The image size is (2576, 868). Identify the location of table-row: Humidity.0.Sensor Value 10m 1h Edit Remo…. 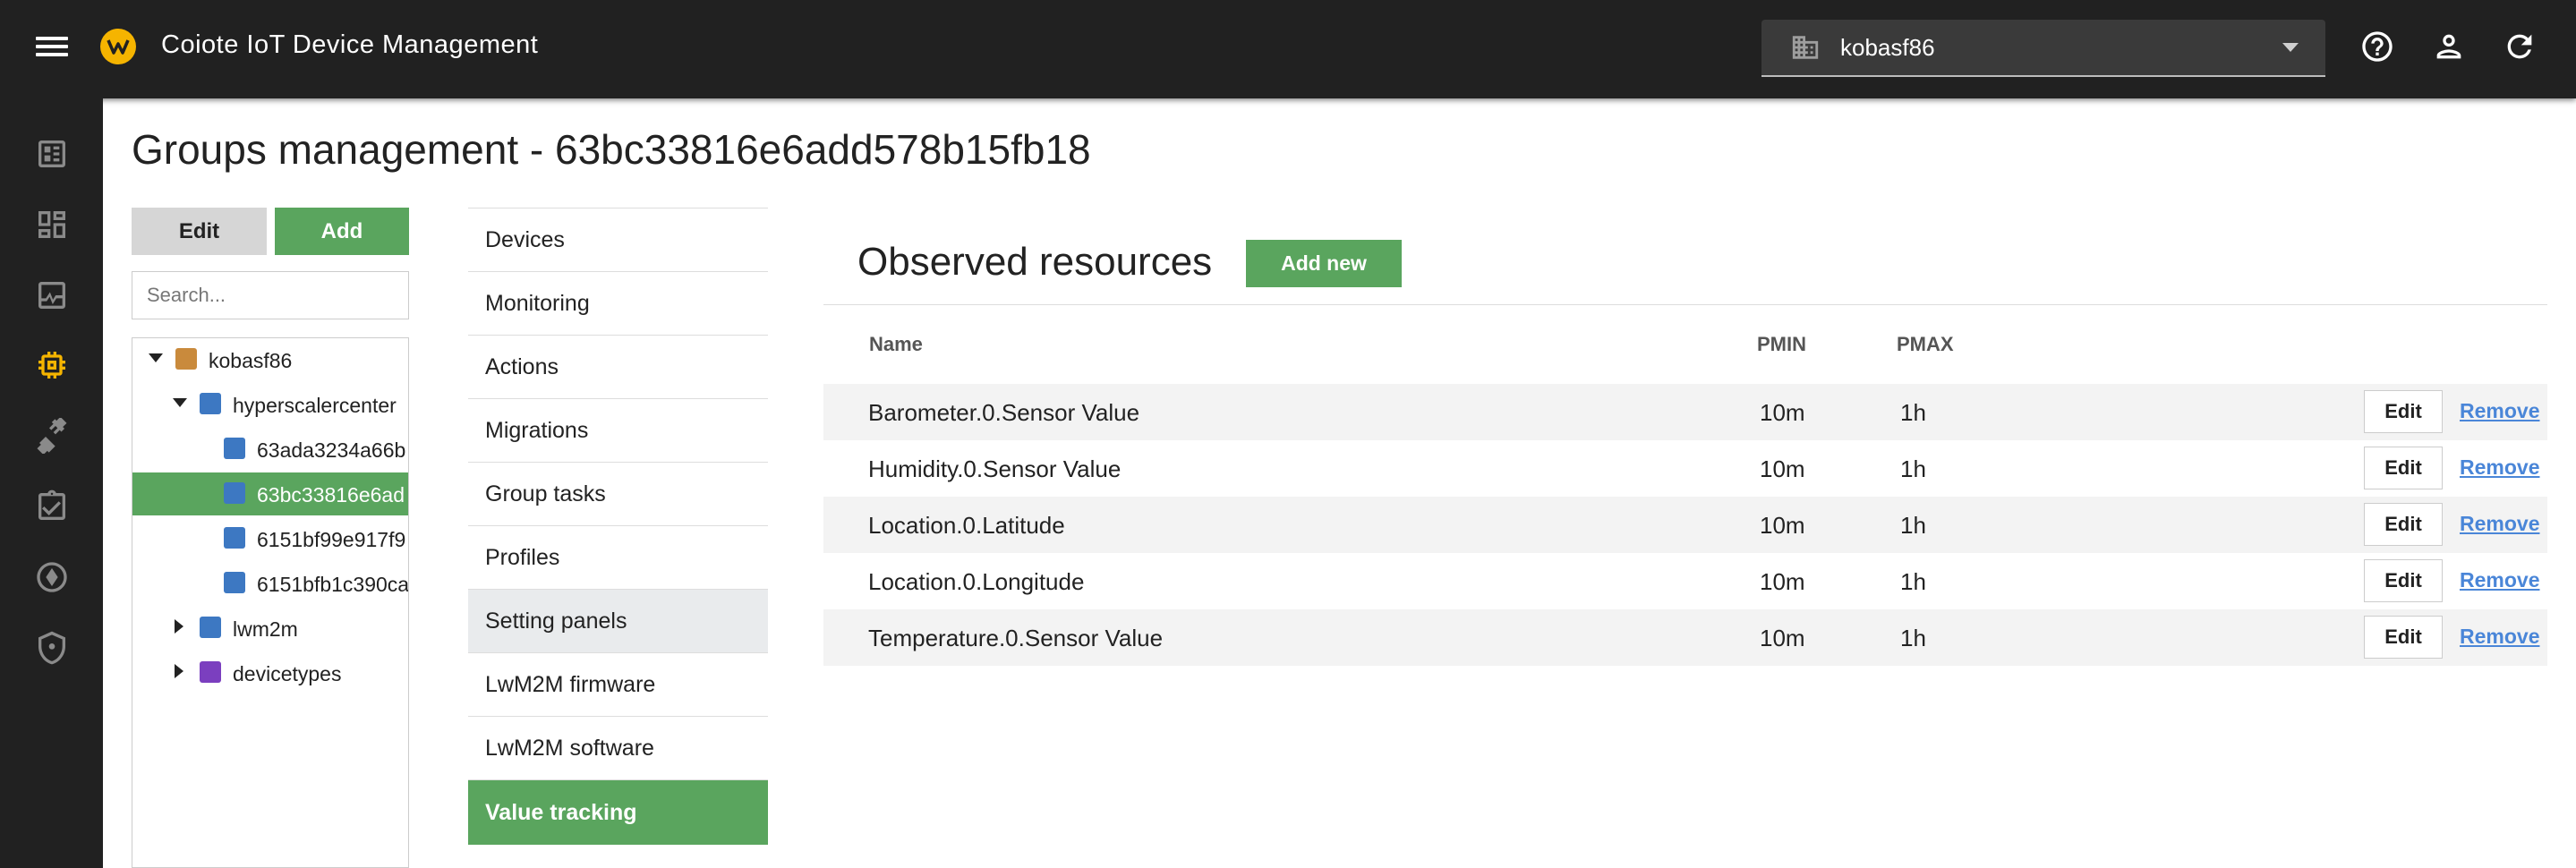
(1685, 469).